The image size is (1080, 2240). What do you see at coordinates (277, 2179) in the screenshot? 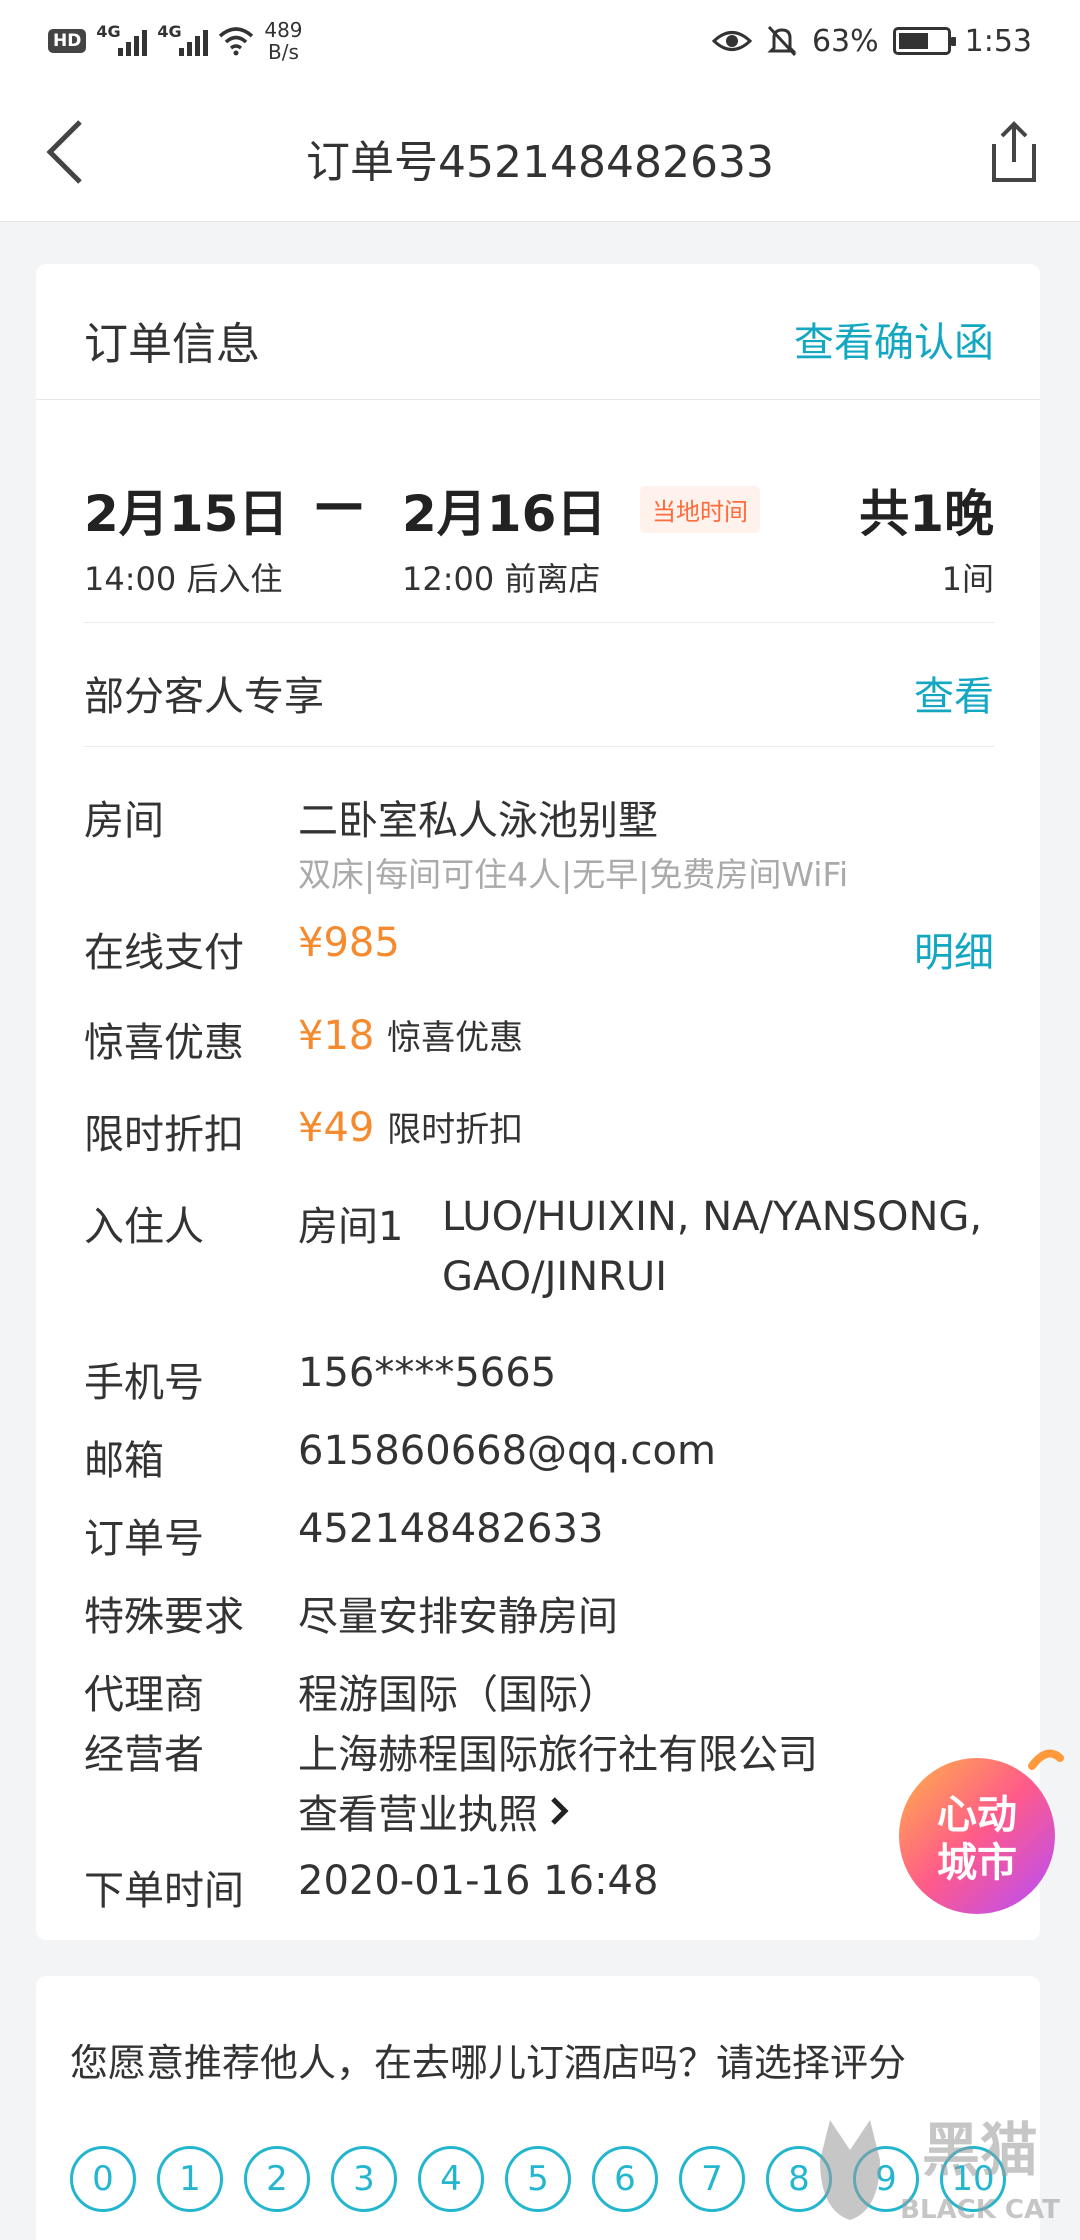
I see `rating-option: 2` at bounding box center [277, 2179].